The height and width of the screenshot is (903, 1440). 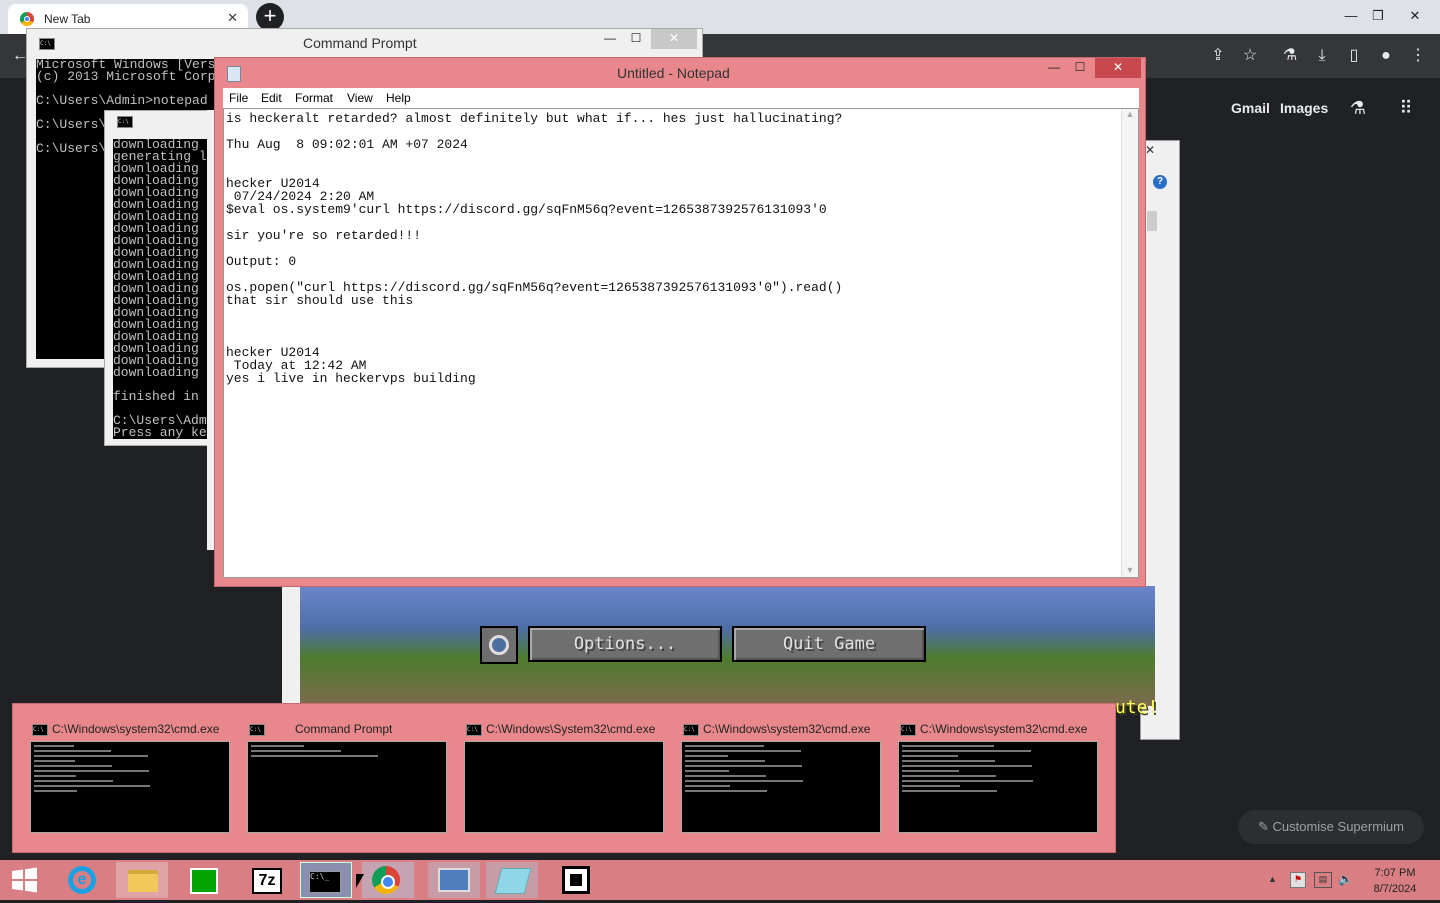 I want to click on thumbnail-4: C:\ C:\Windows\system32\cmd.exe, so click(x=785, y=781).